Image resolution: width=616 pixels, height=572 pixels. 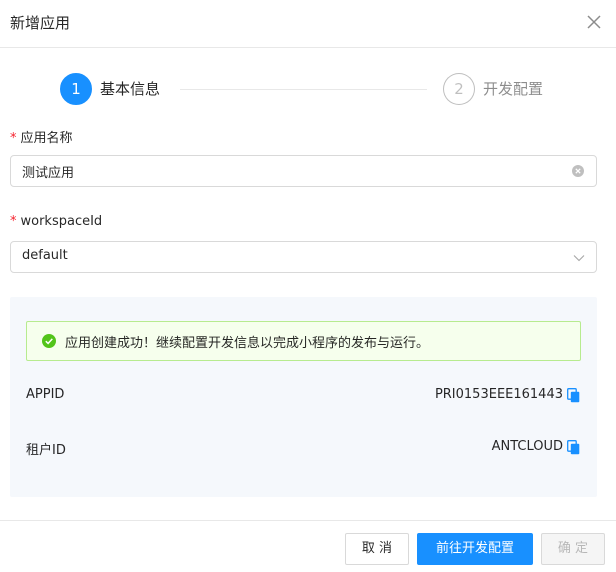 What do you see at coordinates (130, 89) in the screenshot?
I see `step-1-label: 基本信息` at bounding box center [130, 89].